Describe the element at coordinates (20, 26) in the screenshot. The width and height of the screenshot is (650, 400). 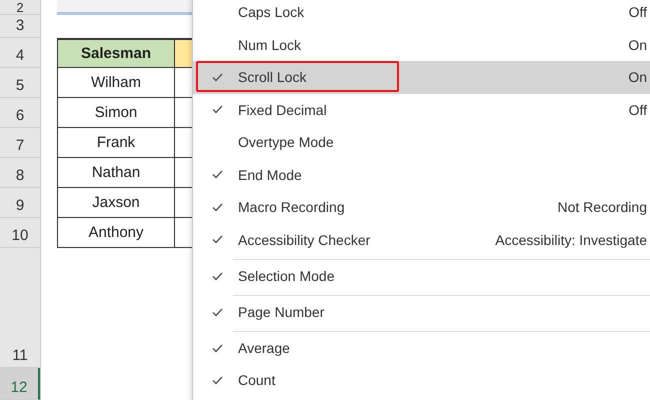
I see `row-header: 3` at that location.